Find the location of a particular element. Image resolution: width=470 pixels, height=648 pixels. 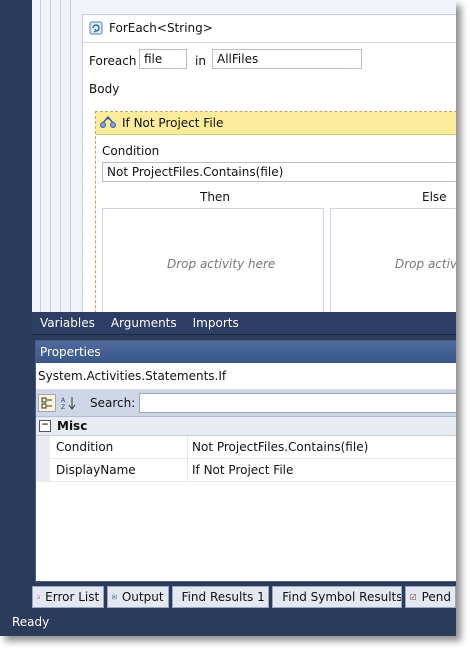

body-label: Body is located at coordinates (104, 89).